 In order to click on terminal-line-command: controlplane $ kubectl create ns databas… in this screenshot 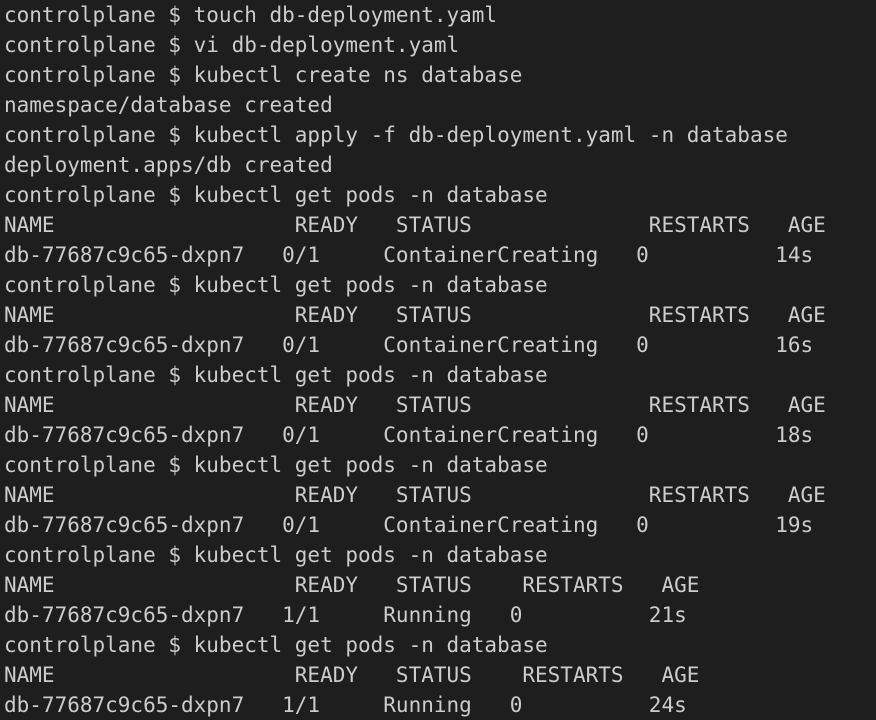, I will do `click(263, 75)`.